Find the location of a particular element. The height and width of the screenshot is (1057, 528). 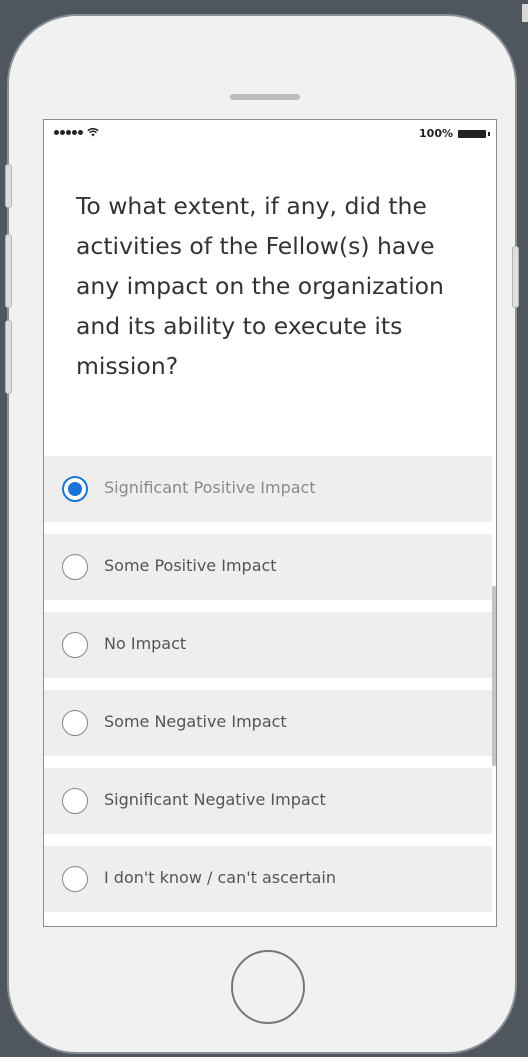

power-button is located at coordinates (515, 277).